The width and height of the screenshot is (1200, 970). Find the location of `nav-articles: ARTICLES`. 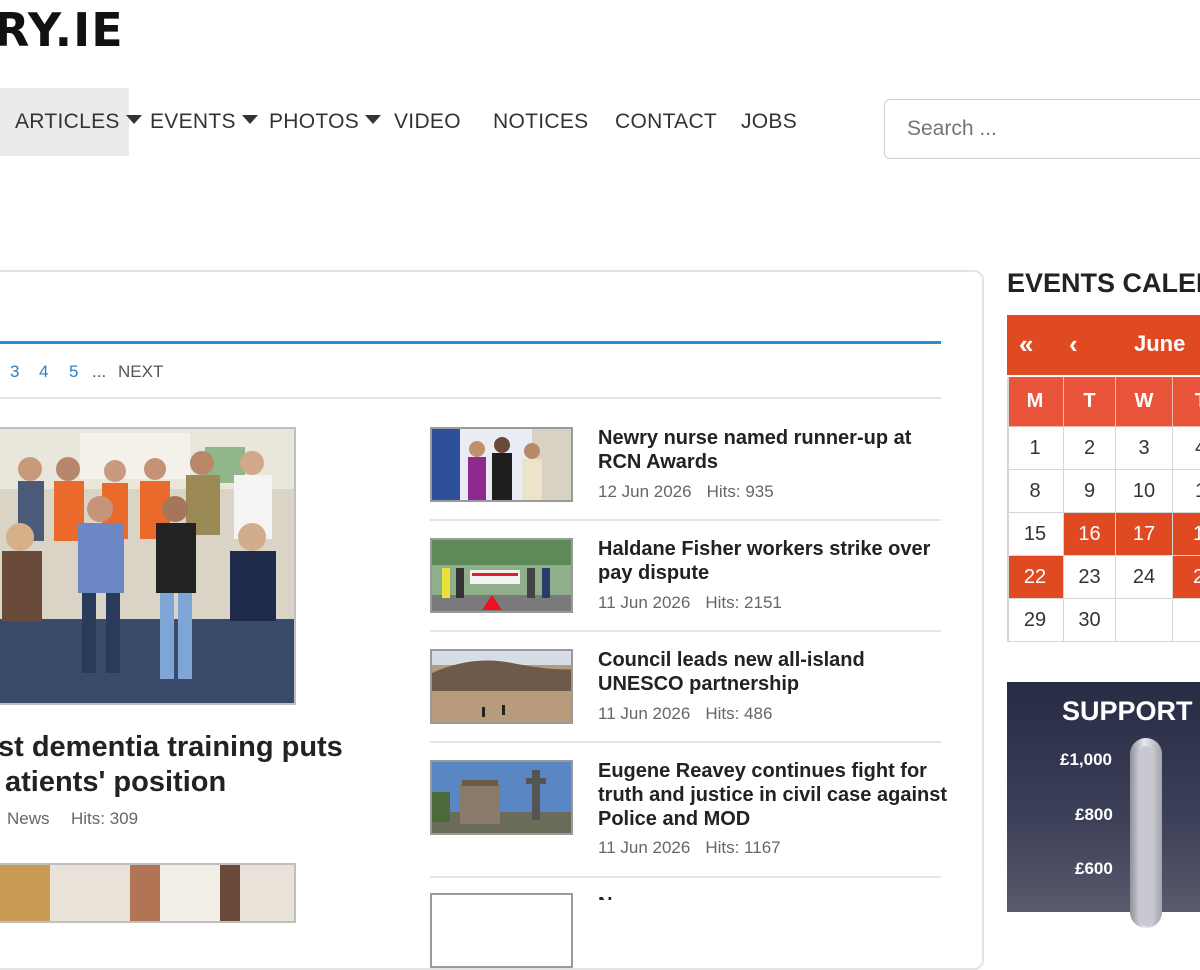

nav-articles: ARTICLES is located at coordinates (71, 122).